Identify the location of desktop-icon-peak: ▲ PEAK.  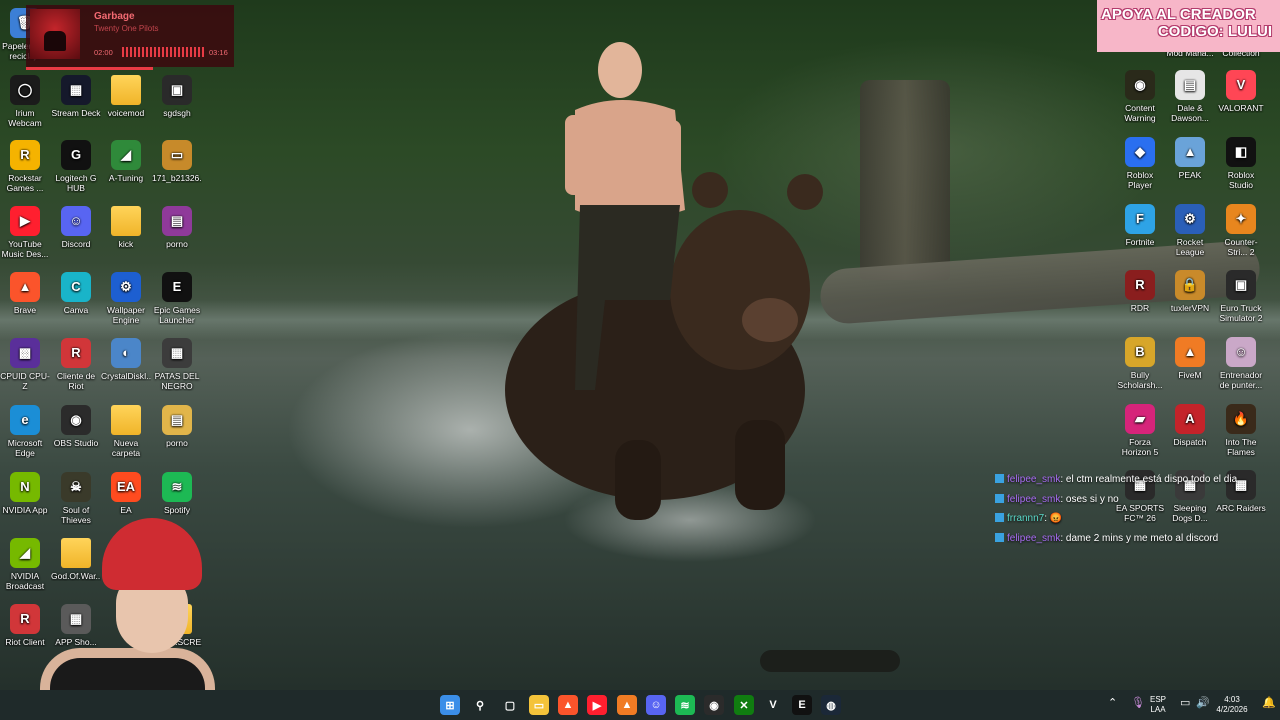
(1190, 158).